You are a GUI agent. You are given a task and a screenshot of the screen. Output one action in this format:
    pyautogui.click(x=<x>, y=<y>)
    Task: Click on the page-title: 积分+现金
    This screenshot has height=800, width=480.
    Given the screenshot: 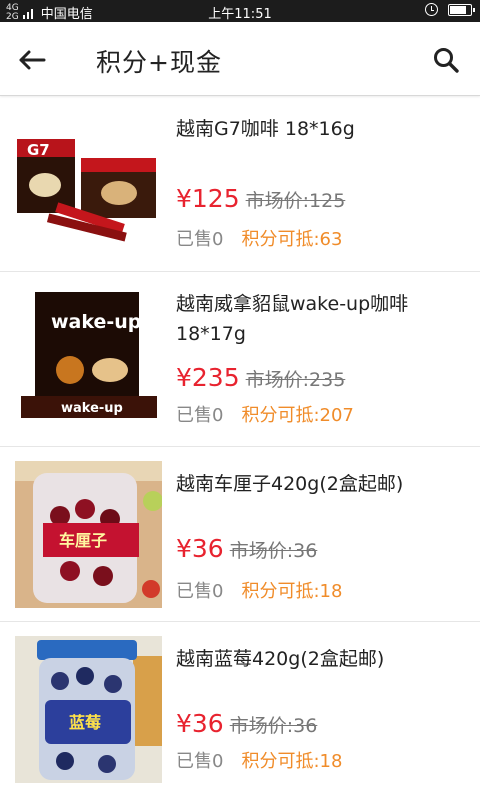 What is the action you would take?
    pyautogui.click(x=159, y=62)
    